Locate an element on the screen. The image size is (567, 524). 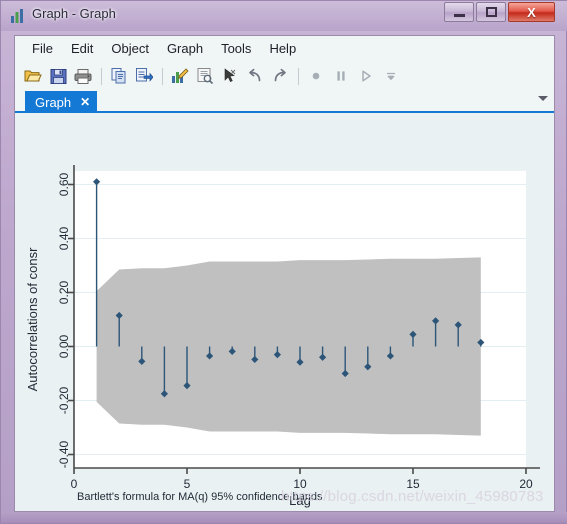
window-bottom-strip is located at coordinates (284, 517).